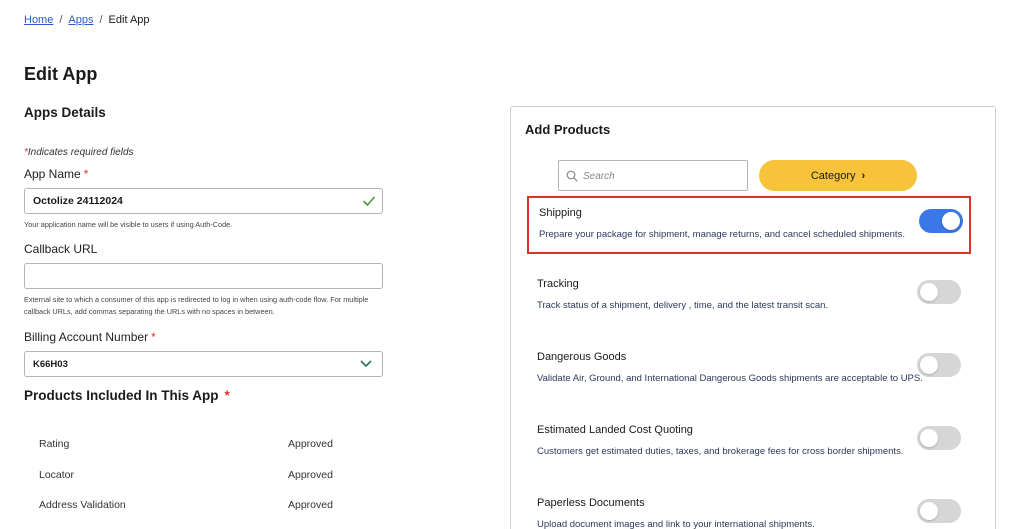 Image resolution: width=1024 pixels, height=529 pixels. Describe the element at coordinates (366, 363) in the screenshot. I see `chevron-down-icon` at that location.